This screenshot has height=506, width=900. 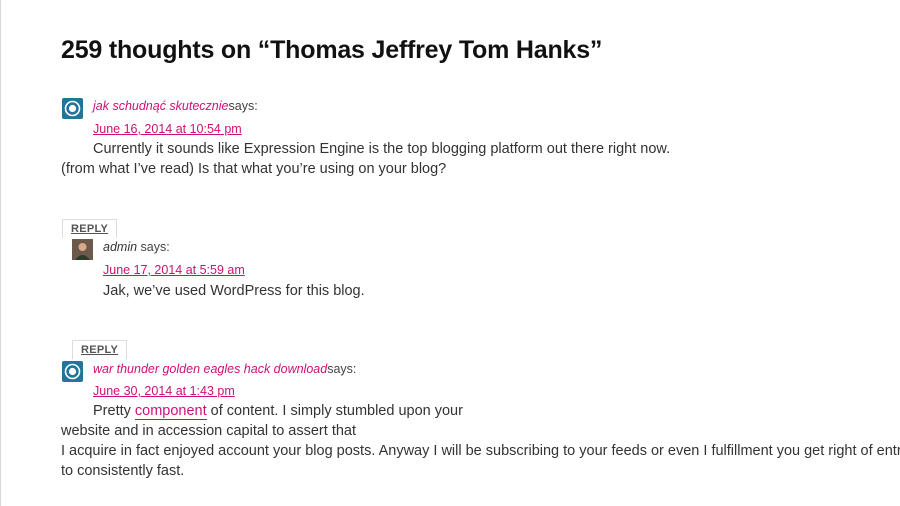 I want to click on comment-author: admin says:, so click(x=136, y=247).